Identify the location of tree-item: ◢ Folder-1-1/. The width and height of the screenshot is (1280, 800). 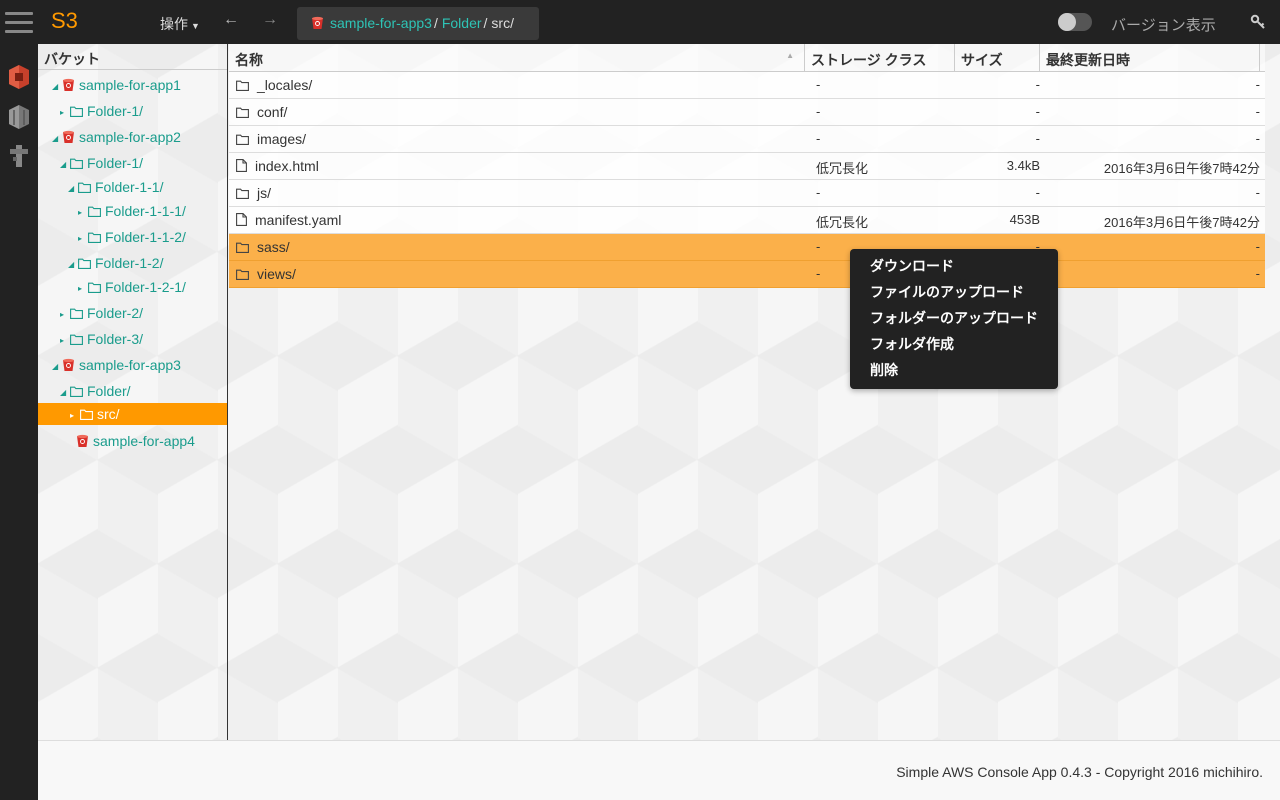
(115, 188).